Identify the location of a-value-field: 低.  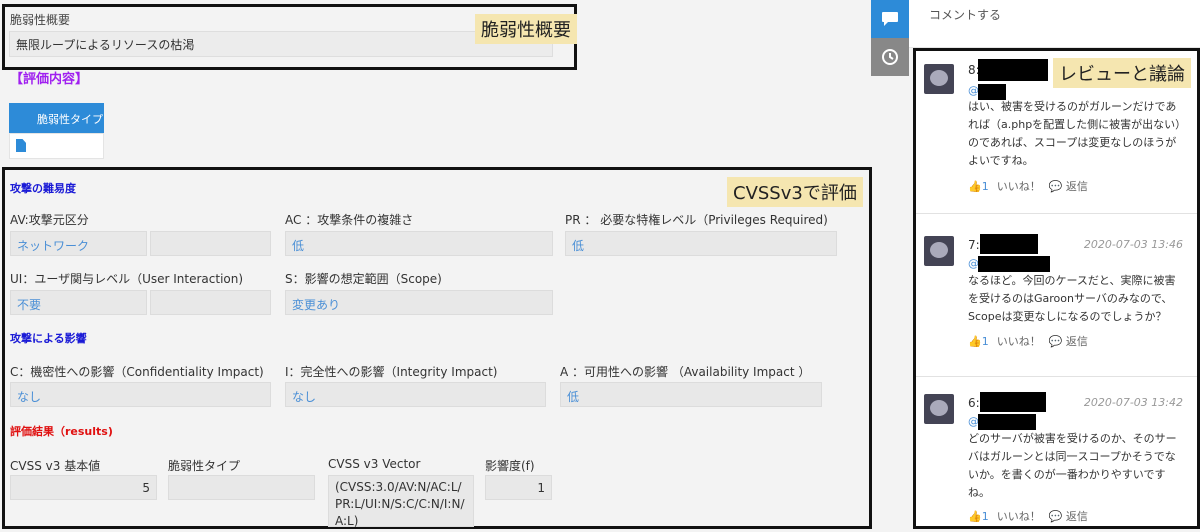
(691, 394).